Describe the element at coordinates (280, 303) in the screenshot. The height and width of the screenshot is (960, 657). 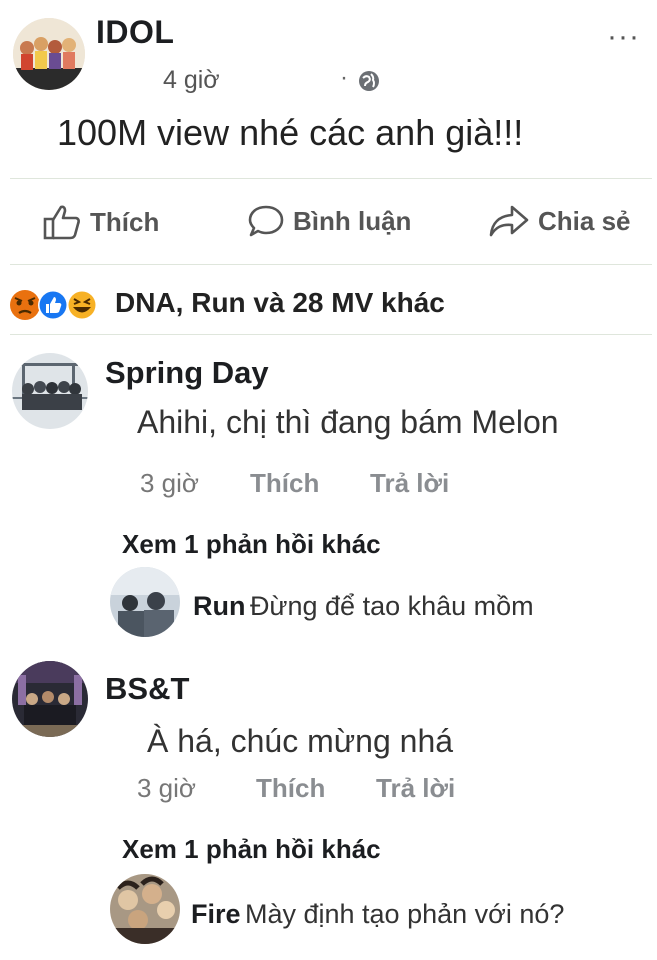
I see `reaction-summary: DNA, Run và 28 MV khác` at that location.